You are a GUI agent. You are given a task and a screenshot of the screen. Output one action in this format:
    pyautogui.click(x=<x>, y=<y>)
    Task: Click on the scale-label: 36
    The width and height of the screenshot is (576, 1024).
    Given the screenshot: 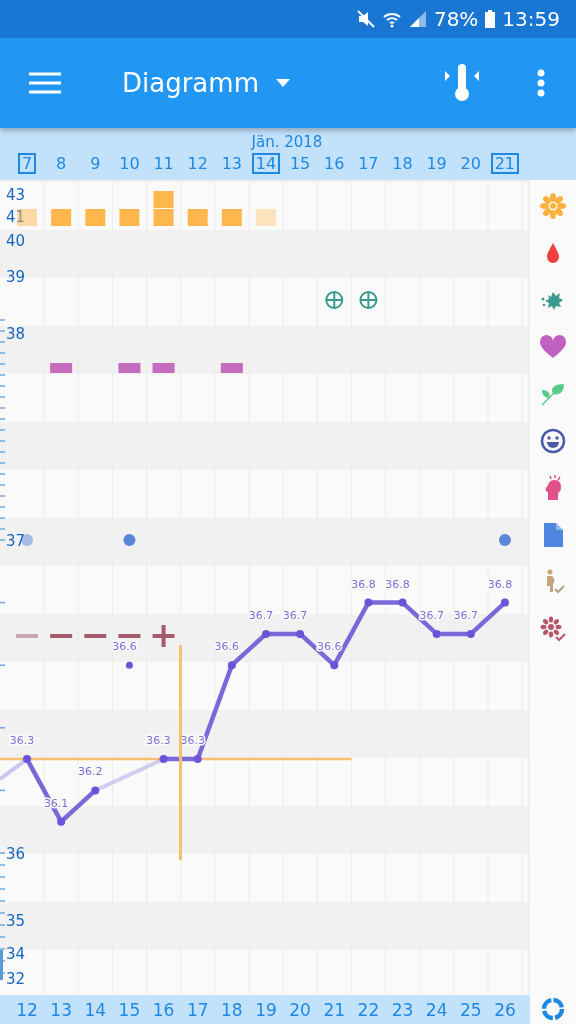 What is the action you would take?
    pyautogui.click(x=16, y=854)
    